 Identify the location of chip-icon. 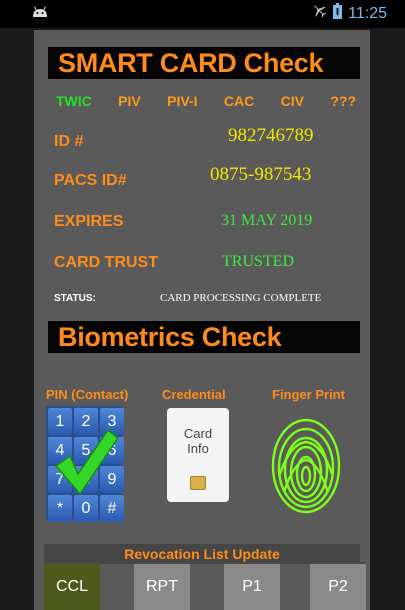
(198, 483).